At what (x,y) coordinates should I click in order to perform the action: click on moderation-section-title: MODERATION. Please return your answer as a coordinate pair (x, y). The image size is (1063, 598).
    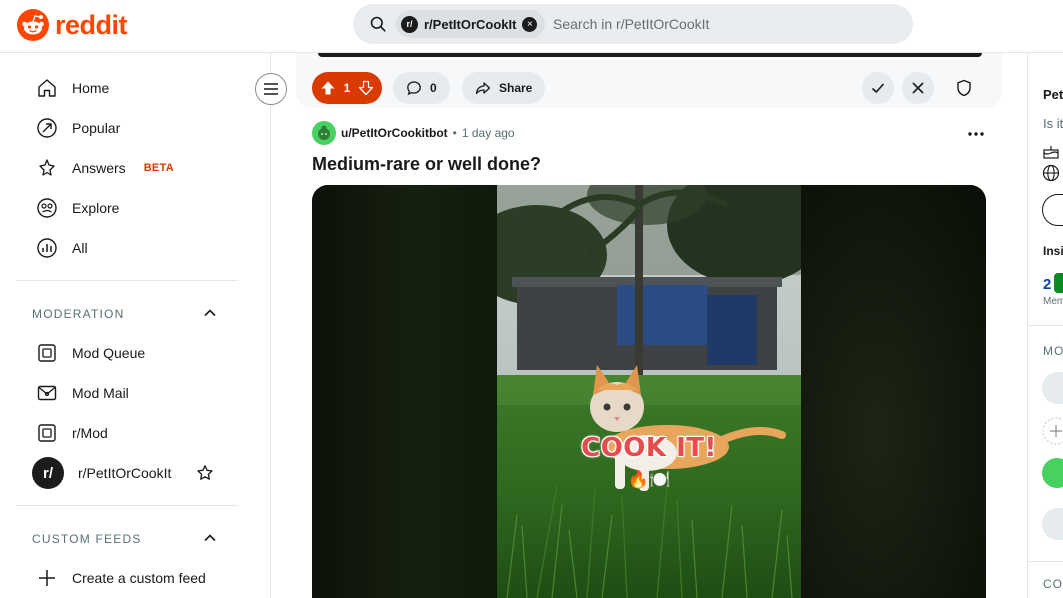
    Looking at the image, I should click on (78, 314).